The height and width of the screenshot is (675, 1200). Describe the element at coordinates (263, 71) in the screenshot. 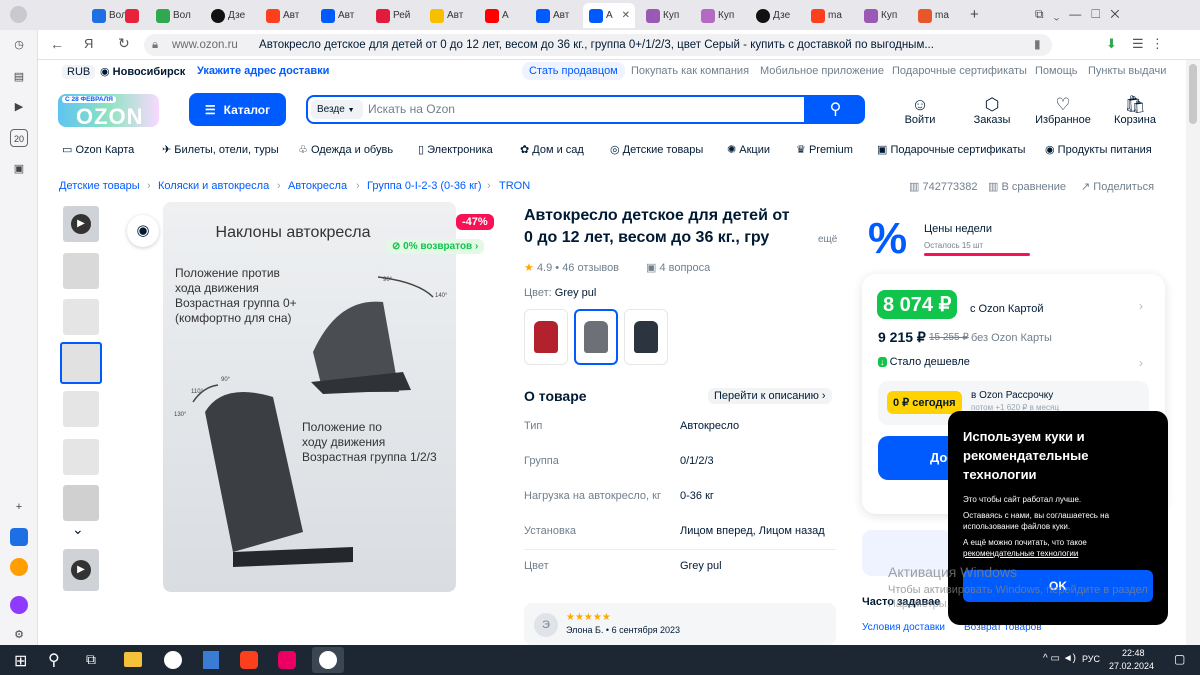

I see `address-link: Укажите адрес доставки` at that location.